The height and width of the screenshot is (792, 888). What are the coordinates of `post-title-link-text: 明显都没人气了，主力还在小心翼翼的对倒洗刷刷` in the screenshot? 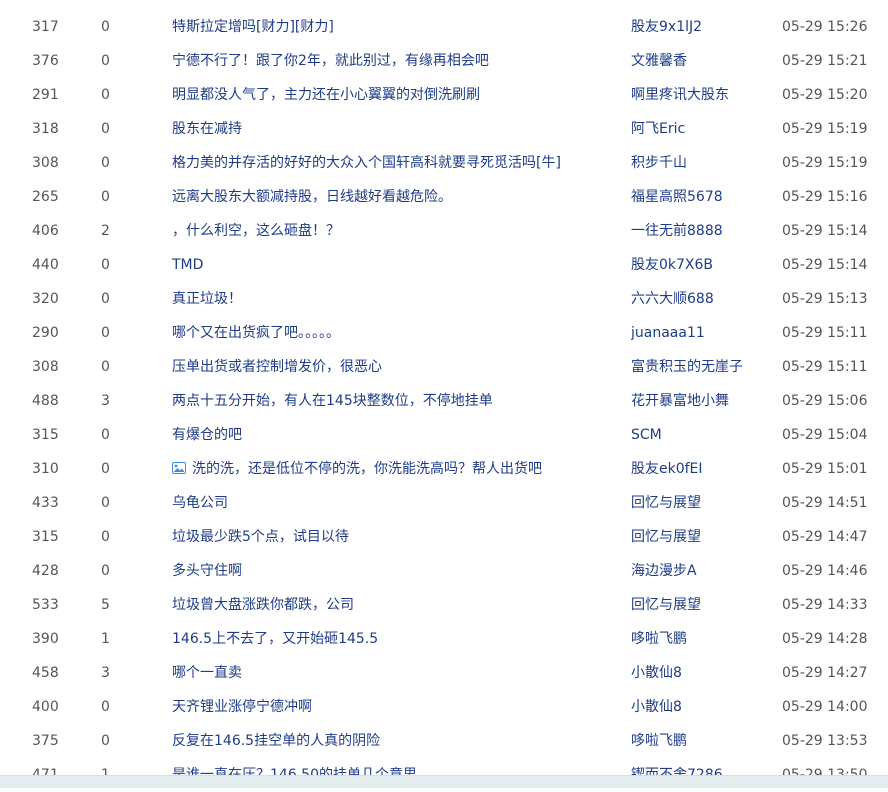 It's located at (326, 95).